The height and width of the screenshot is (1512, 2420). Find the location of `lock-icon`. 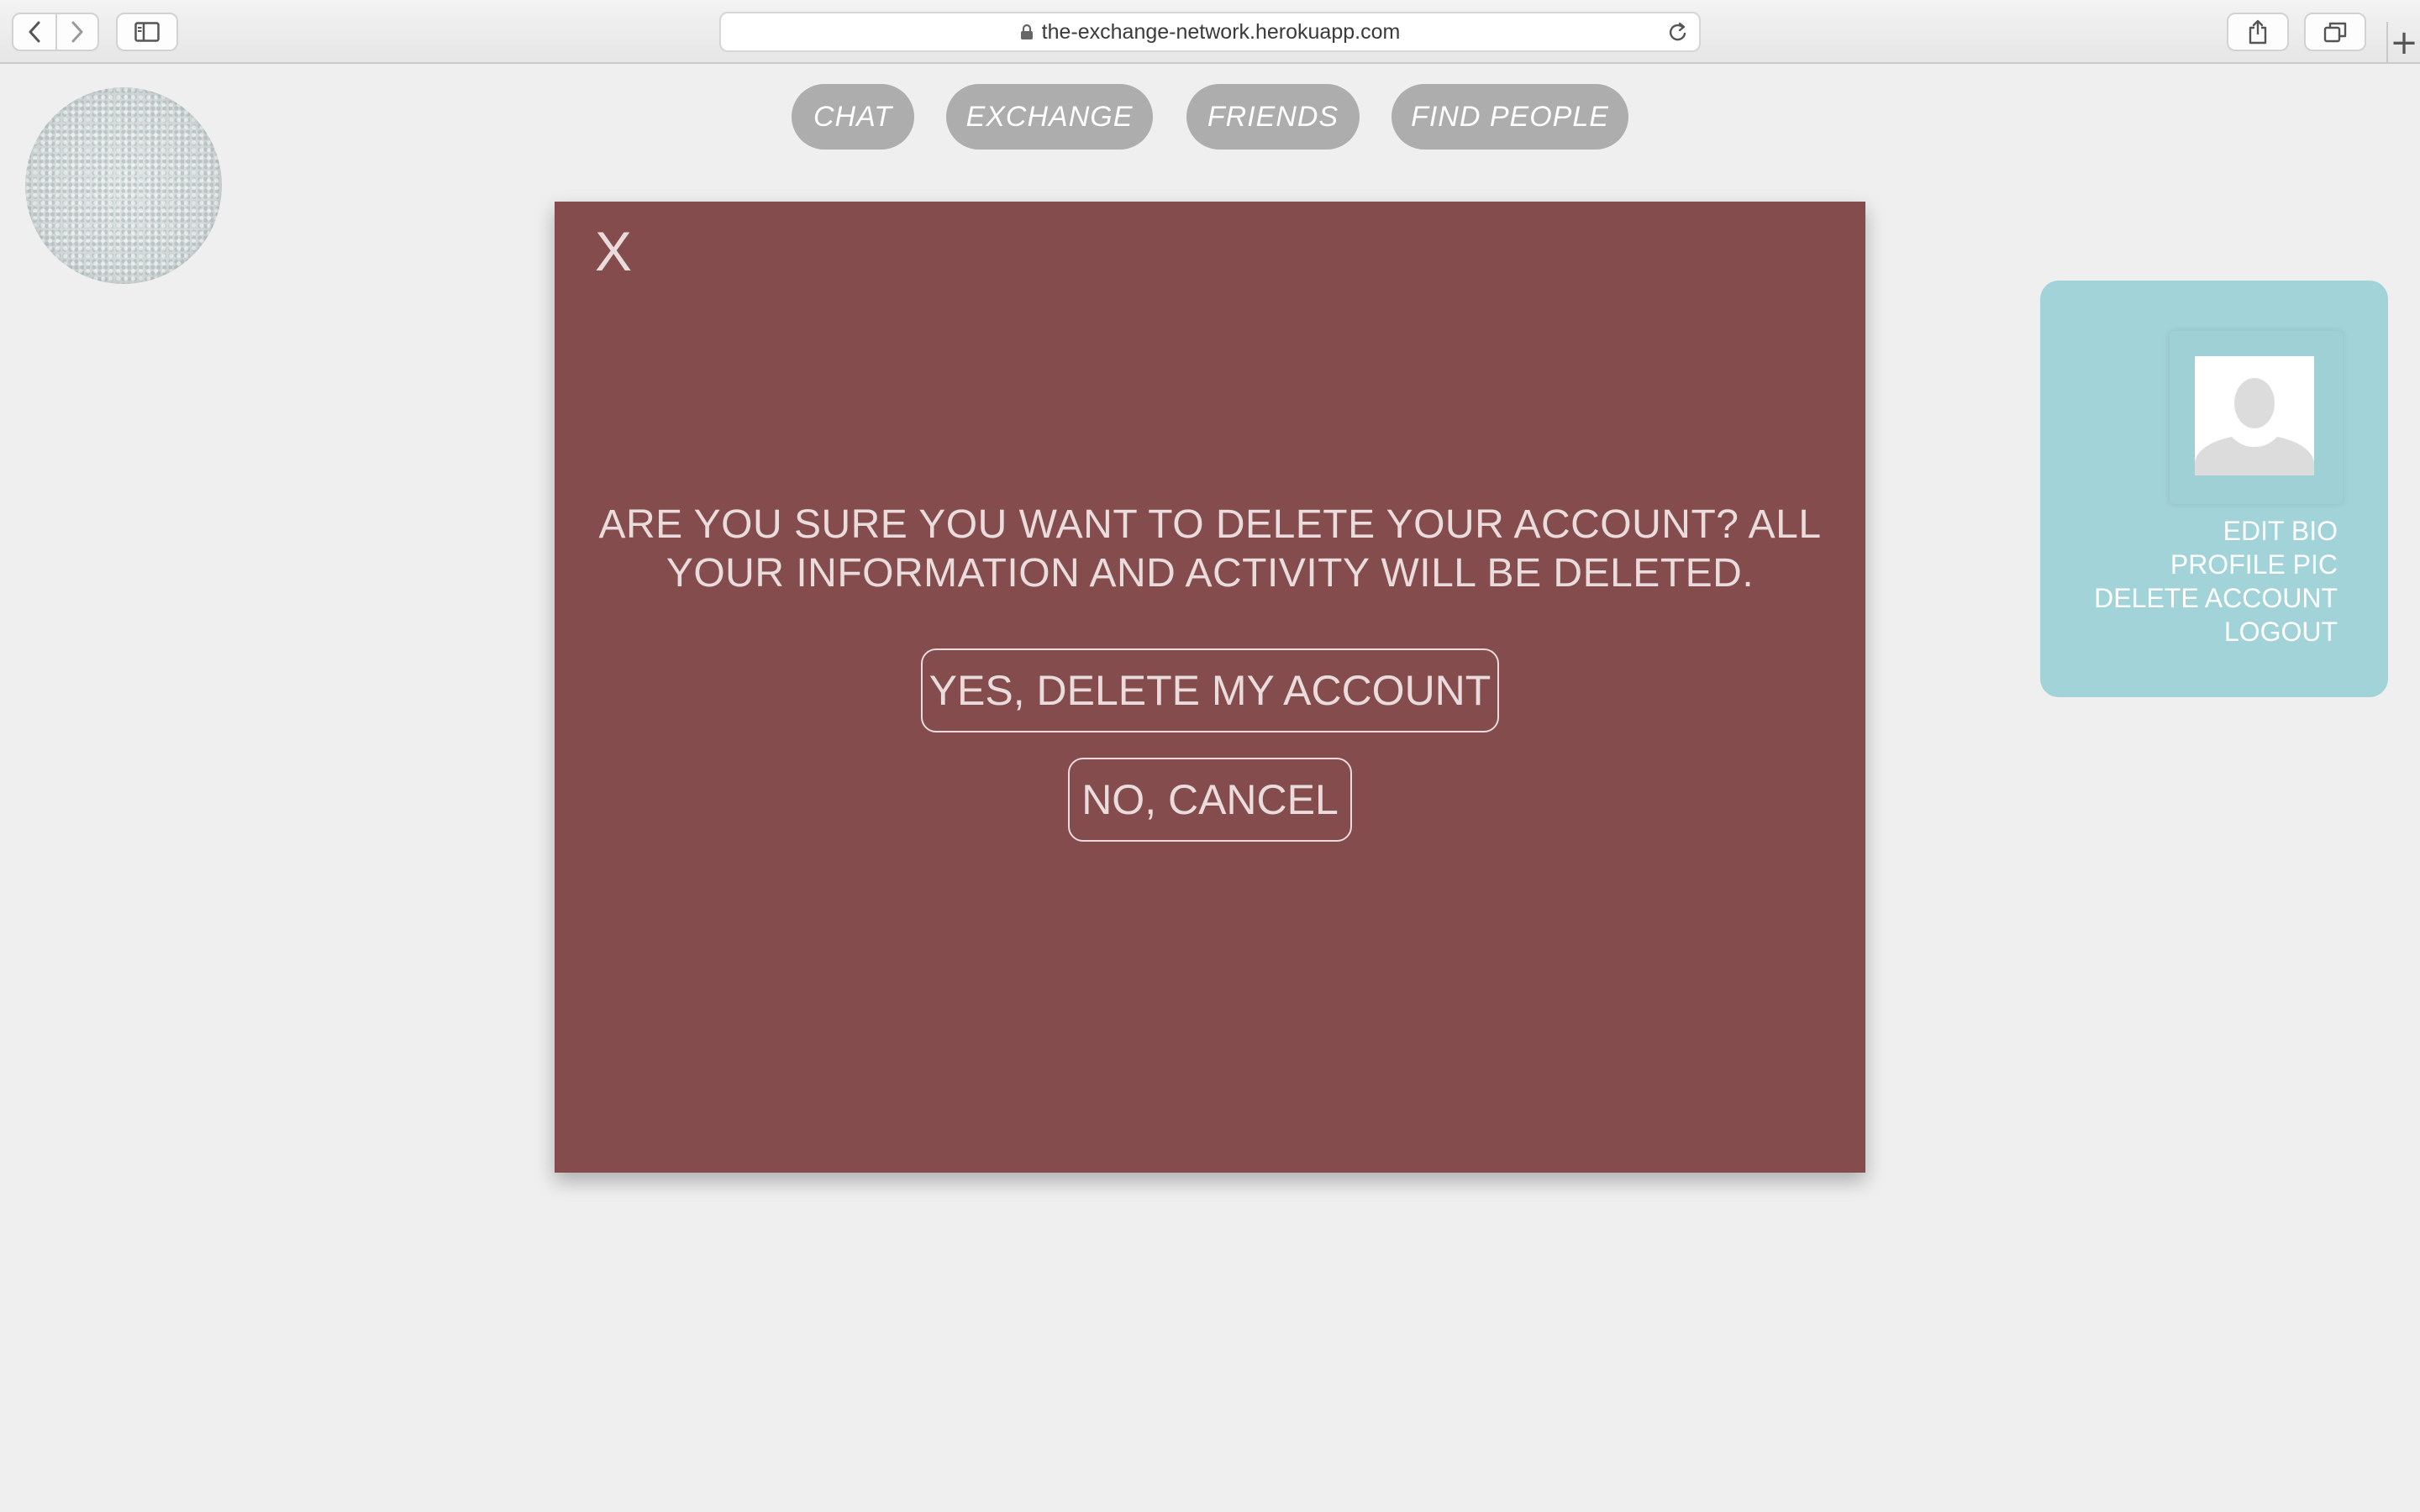

lock-icon is located at coordinates (1027, 32).